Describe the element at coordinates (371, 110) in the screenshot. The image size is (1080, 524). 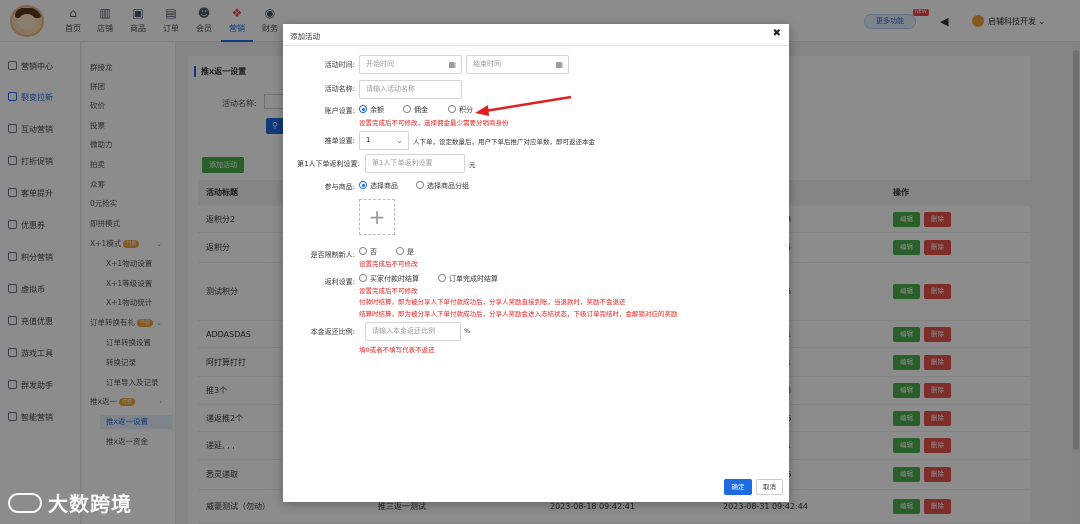
I see `account-radio-balance: 余额` at that location.